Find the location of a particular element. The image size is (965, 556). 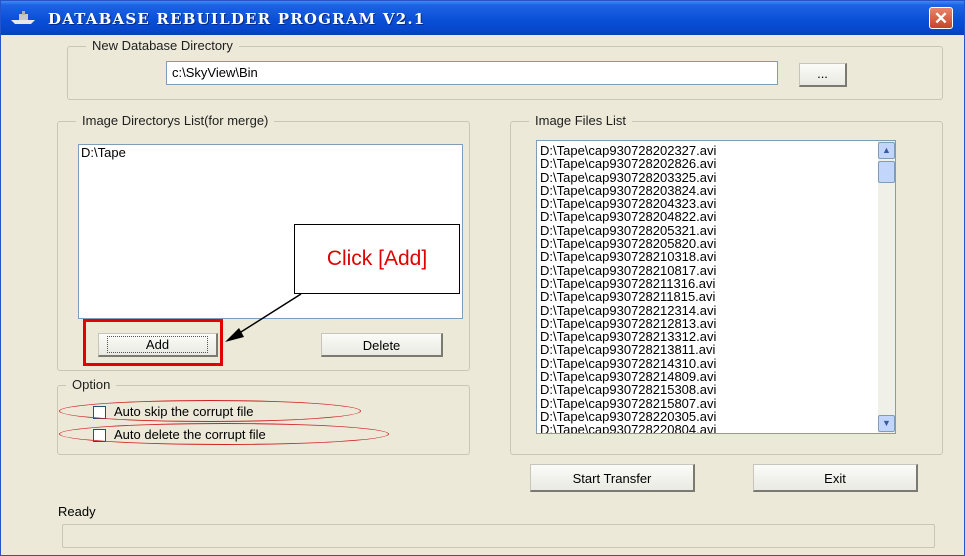

new-database-directory-legend: New Database Directory is located at coordinates (162, 45).